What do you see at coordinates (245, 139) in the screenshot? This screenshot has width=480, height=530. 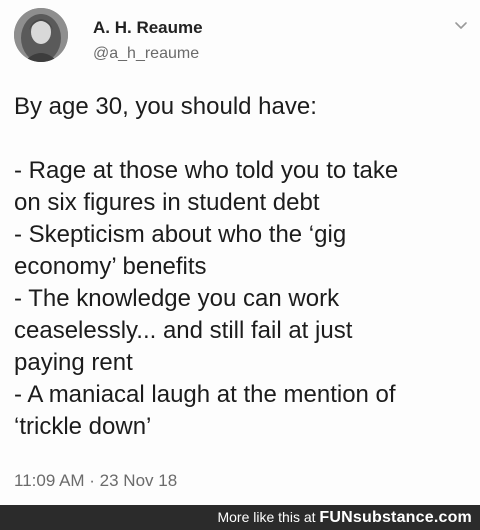 I see `tweet-line` at bounding box center [245, 139].